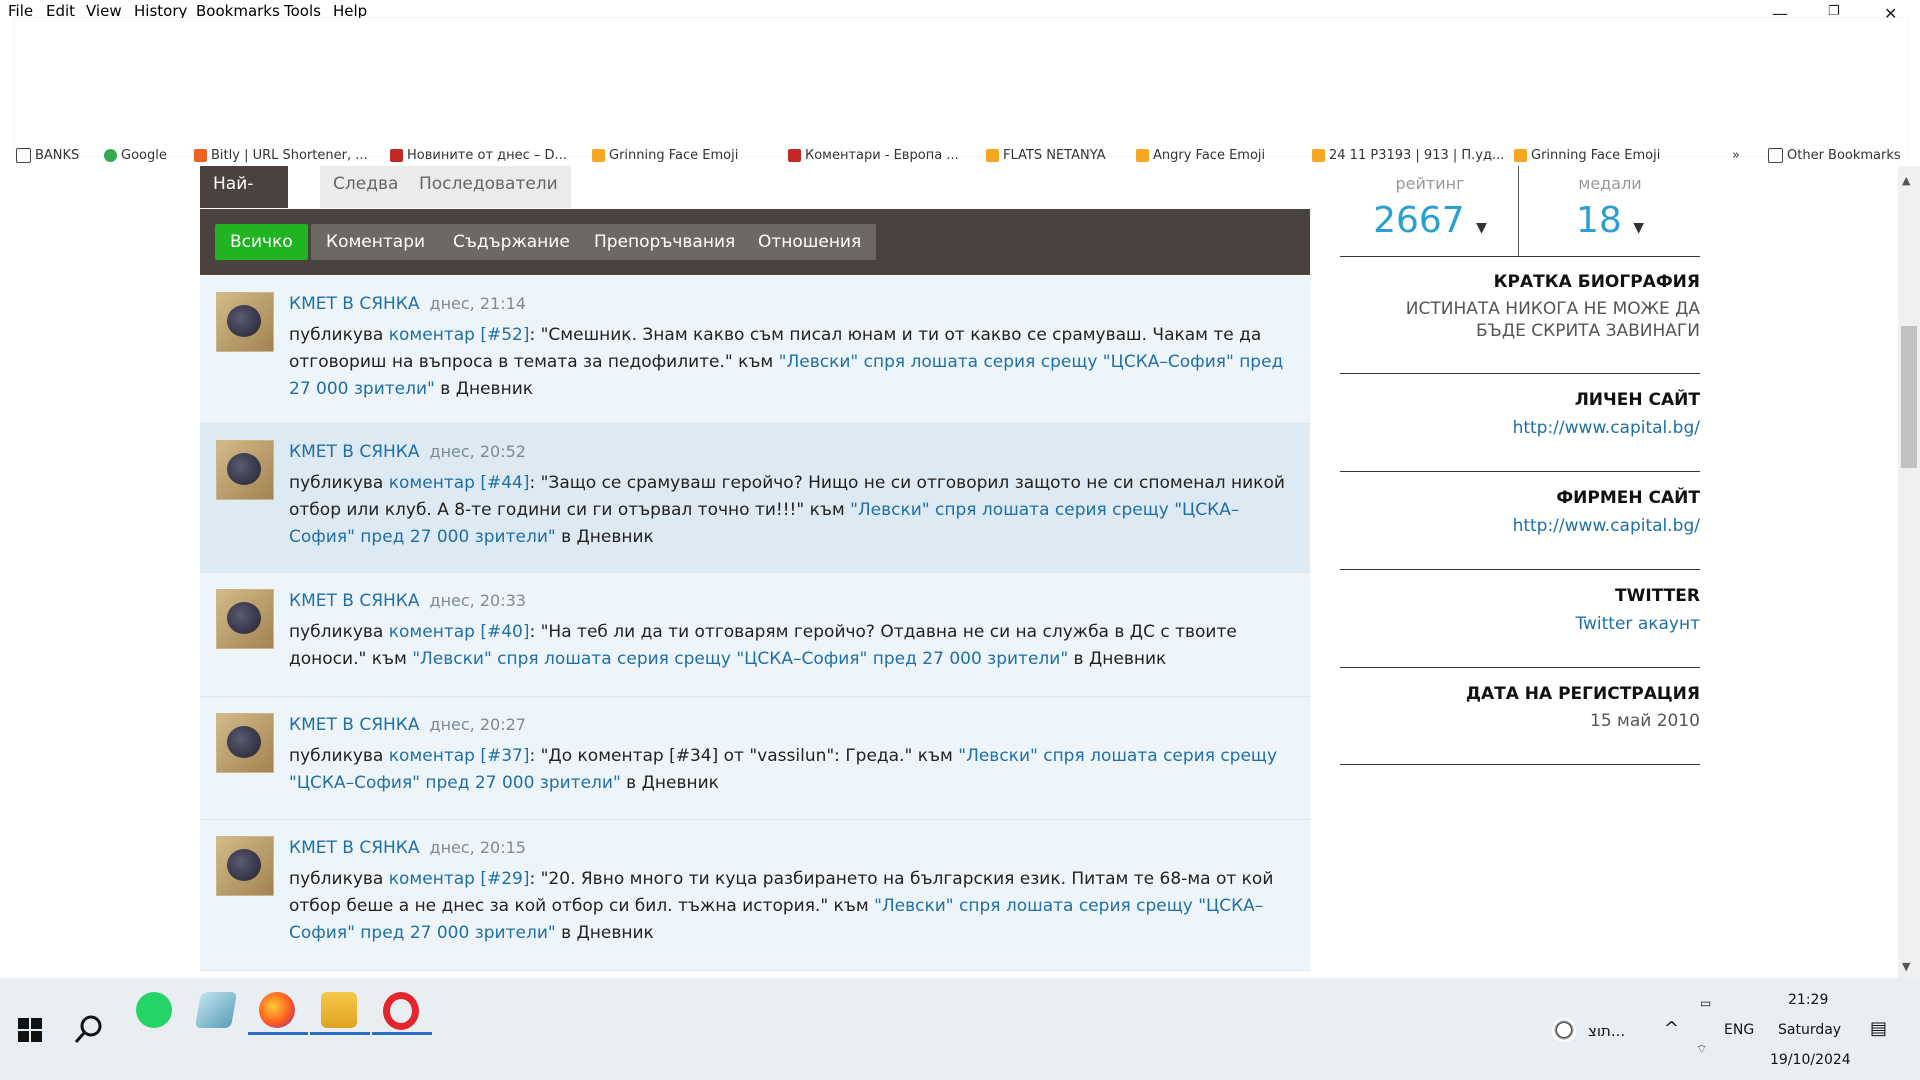 The image size is (1920, 1080). What do you see at coordinates (810, 242) in the screenshot?
I see `filter-relations-button: Отношения` at bounding box center [810, 242].